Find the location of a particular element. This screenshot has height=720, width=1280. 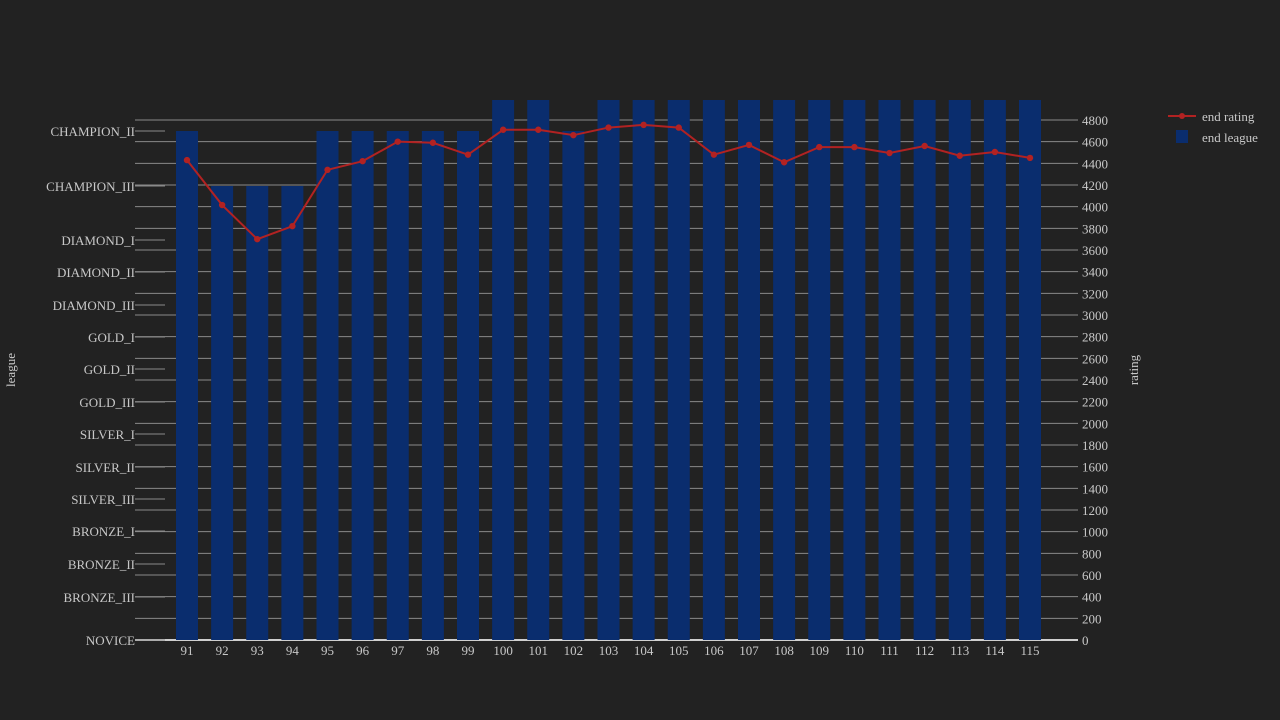

x-tick-label: 115 is located at coordinates (1029, 650).